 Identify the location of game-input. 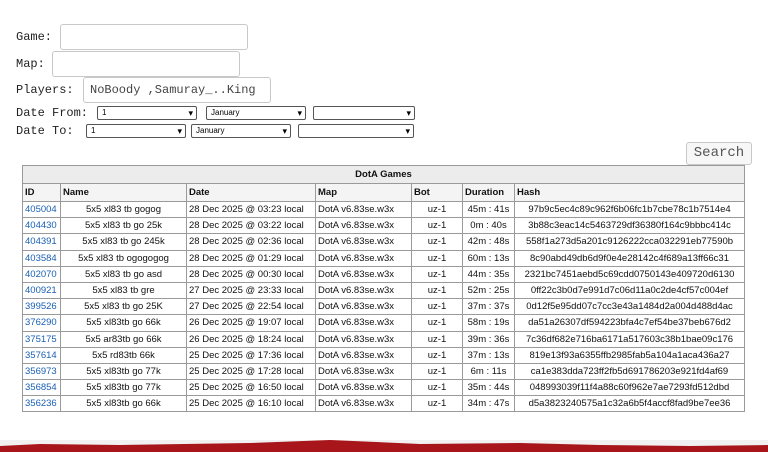
(154, 37).